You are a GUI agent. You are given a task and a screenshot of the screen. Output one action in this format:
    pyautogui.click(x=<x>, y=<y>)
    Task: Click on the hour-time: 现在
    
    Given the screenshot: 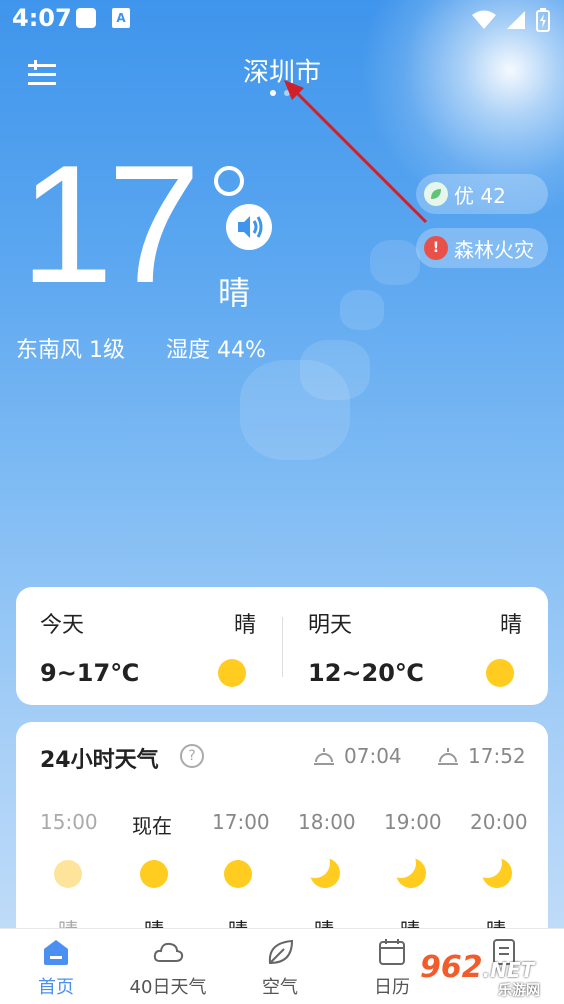 What is the action you would take?
    pyautogui.click(x=152, y=826)
    